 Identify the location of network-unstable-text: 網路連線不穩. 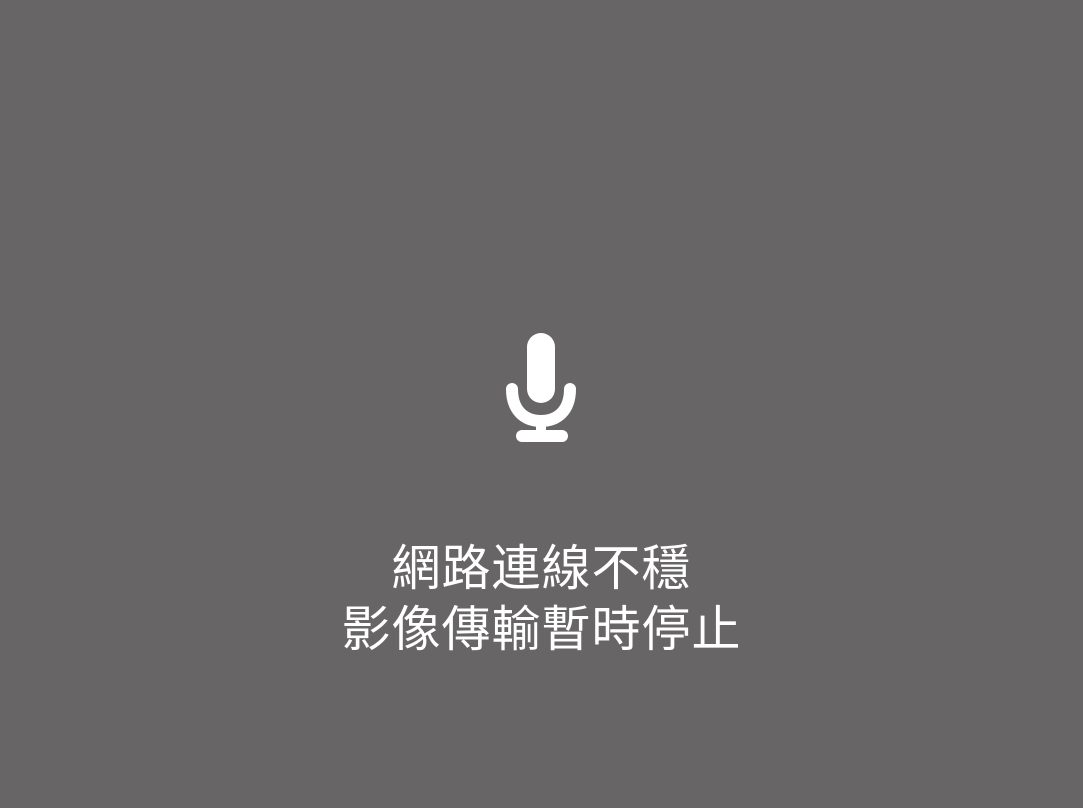
(541, 568).